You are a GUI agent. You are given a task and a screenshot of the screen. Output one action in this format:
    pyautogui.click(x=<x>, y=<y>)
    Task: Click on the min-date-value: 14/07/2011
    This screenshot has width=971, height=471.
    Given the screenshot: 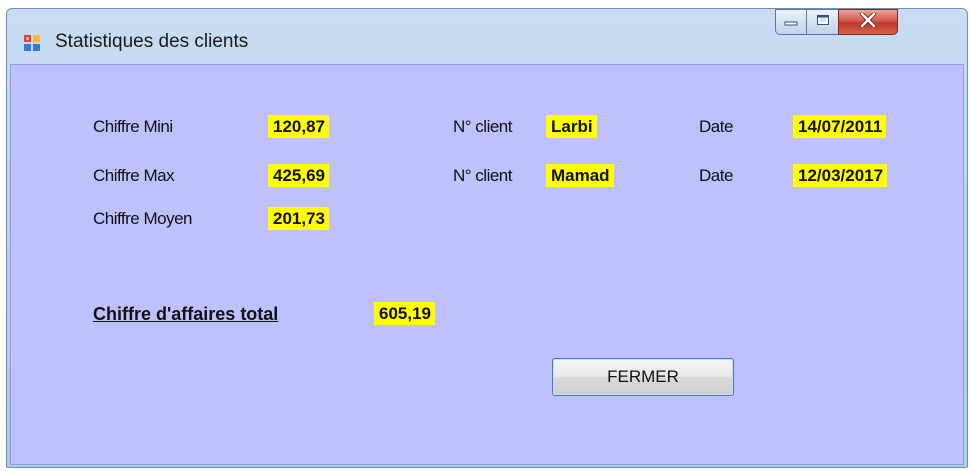 What is the action you would take?
    pyautogui.click(x=840, y=126)
    